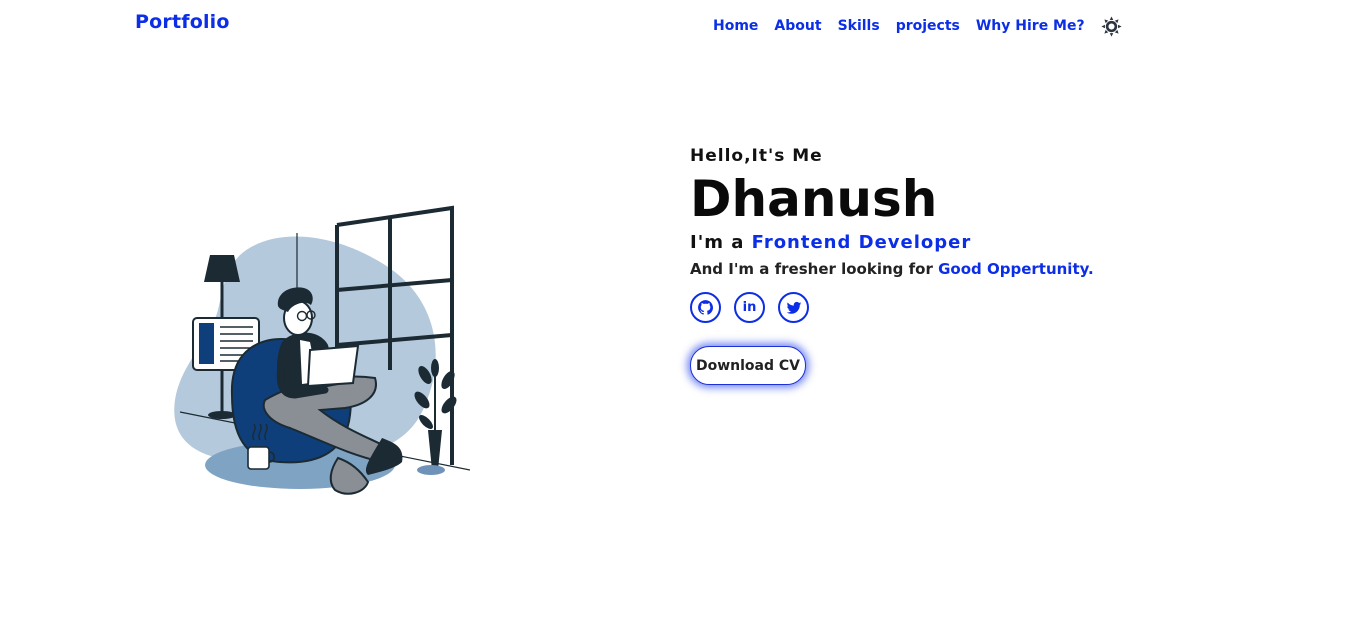 The width and height of the screenshot is (1345, 636). What do you see at coordinates (928, 26) in the screenshot?
I see `nav-projects: projects` at bounding box center [928, 26].